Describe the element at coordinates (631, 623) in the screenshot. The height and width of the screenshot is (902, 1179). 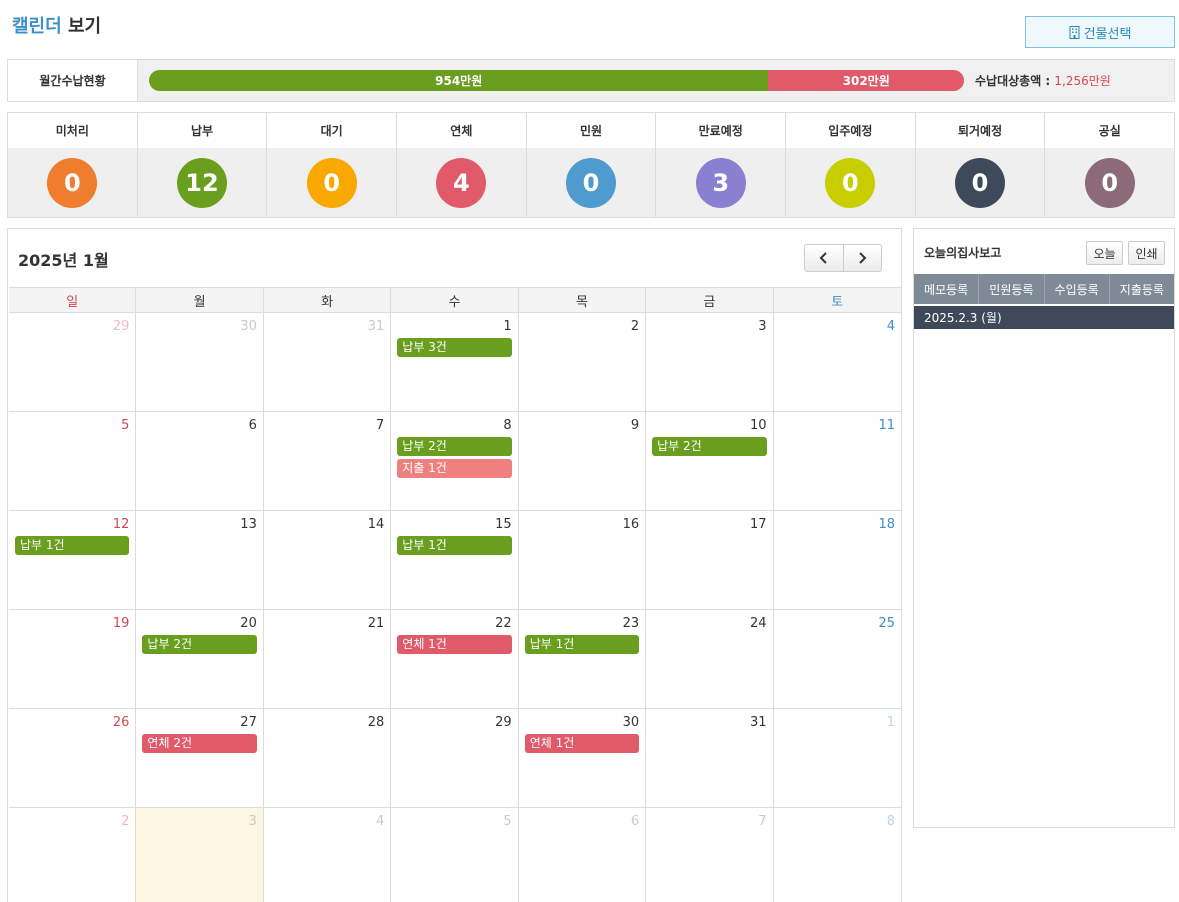
I see `day-number: 23` at that location.